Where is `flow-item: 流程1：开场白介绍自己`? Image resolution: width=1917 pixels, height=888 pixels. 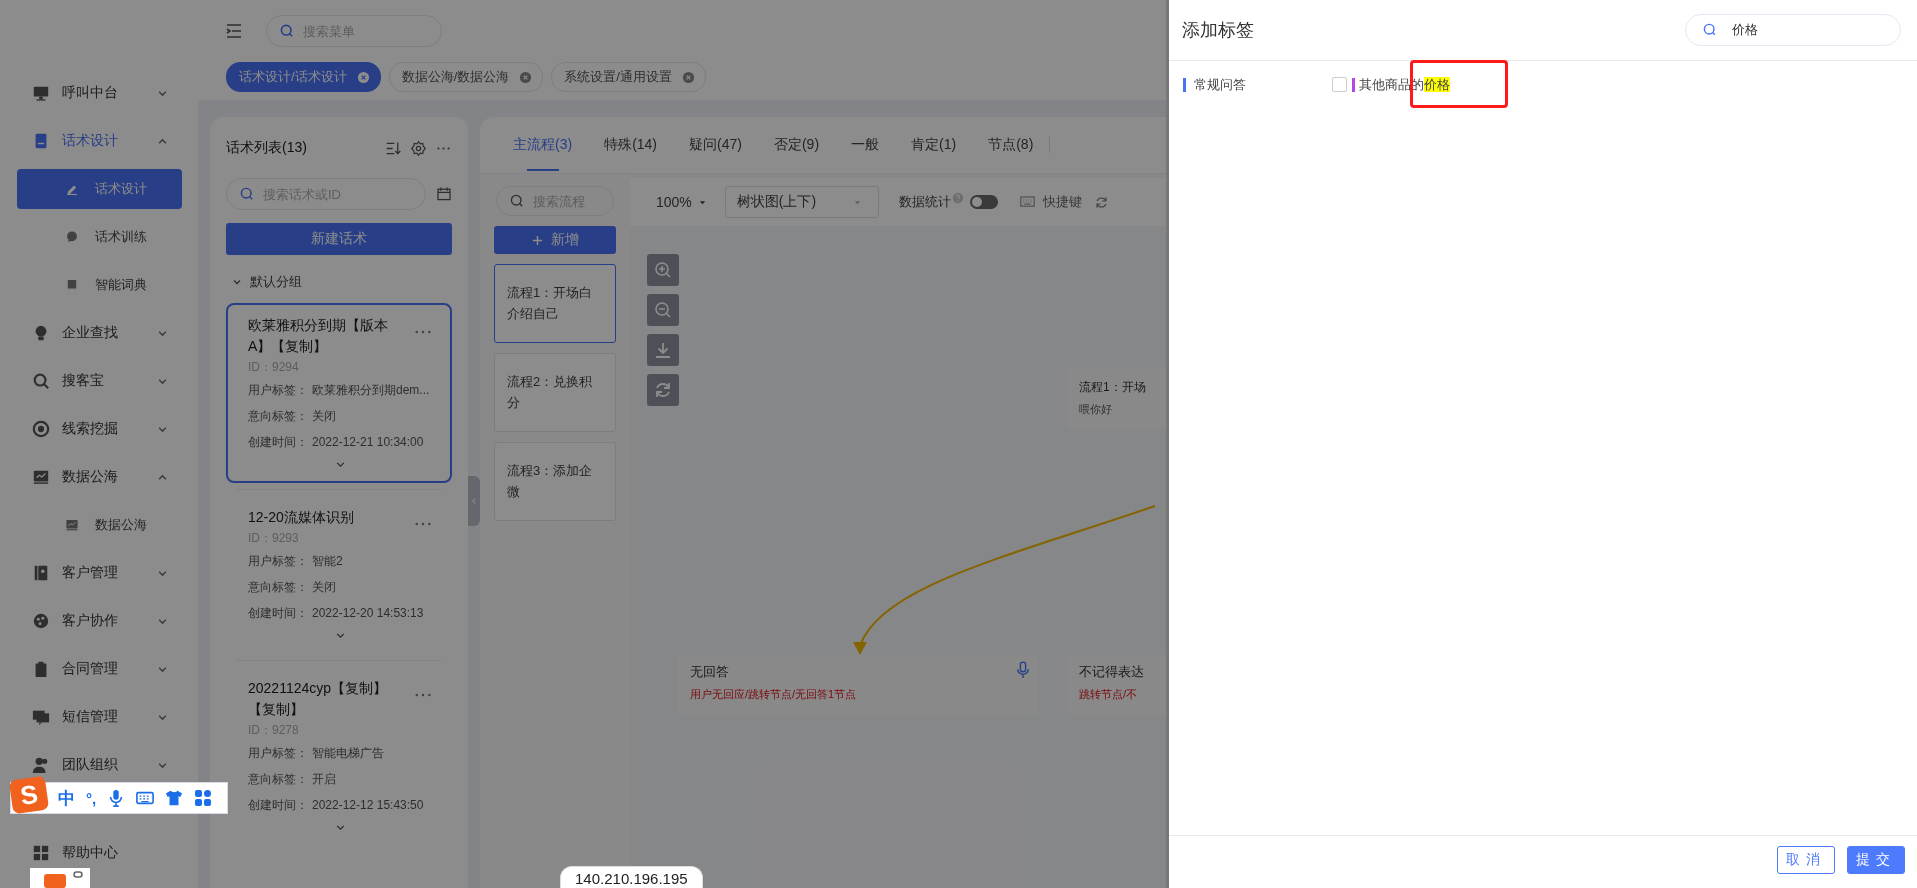
flow-item: 流程1：开场白介绍自己 is located at coordinates (555, 303).